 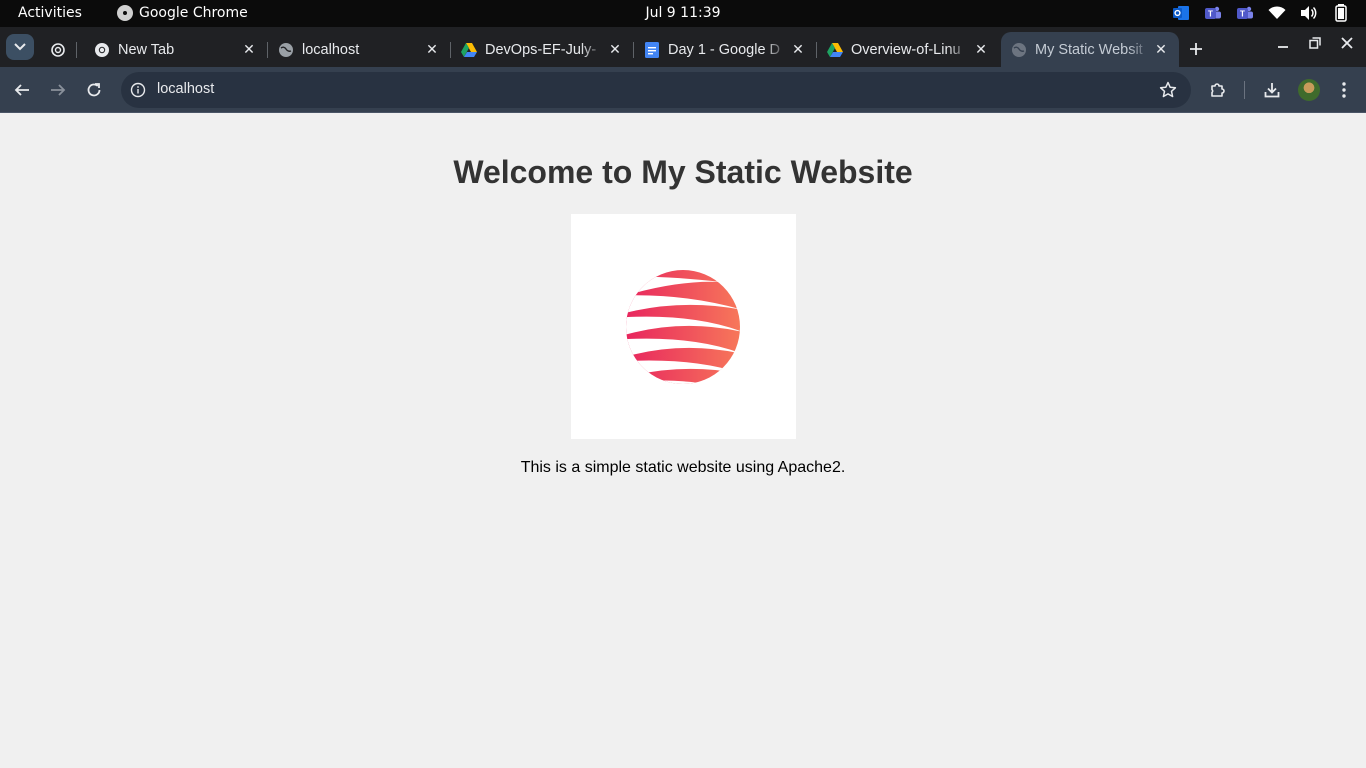 I want to click on profile-avatar, so click(x=1309, y=90).